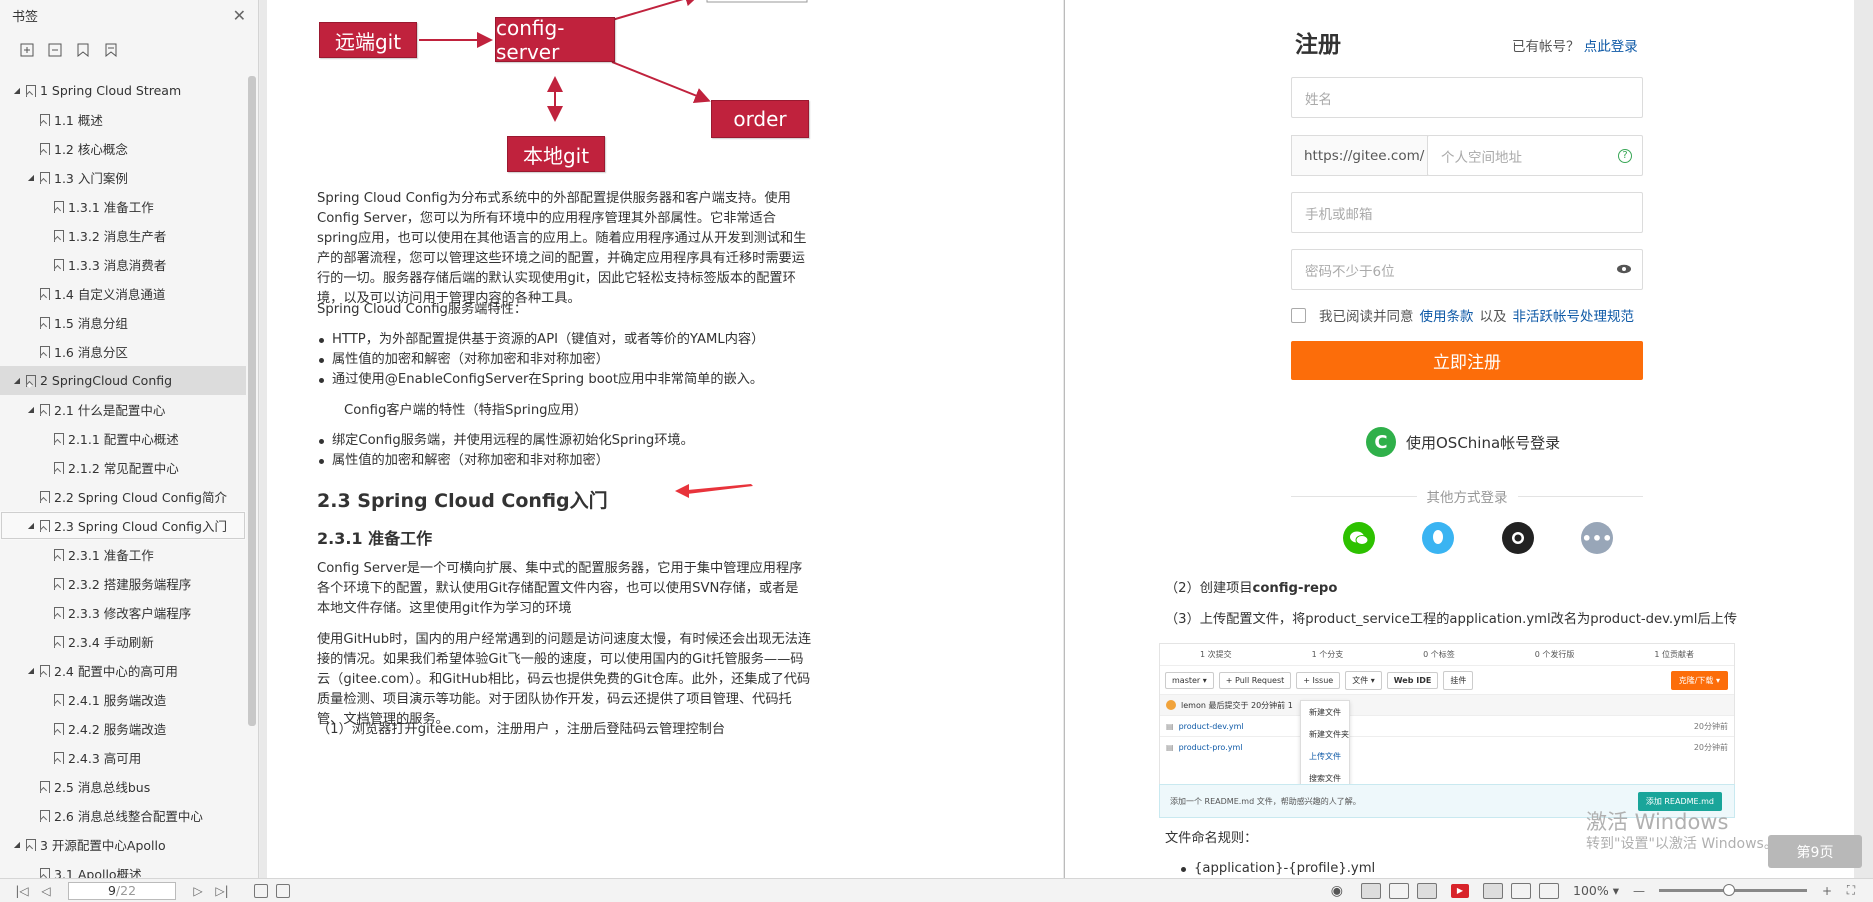  Describe the element at coordinates (1625, 155) in the screenshot. I see `help-icon: ?` at that location.